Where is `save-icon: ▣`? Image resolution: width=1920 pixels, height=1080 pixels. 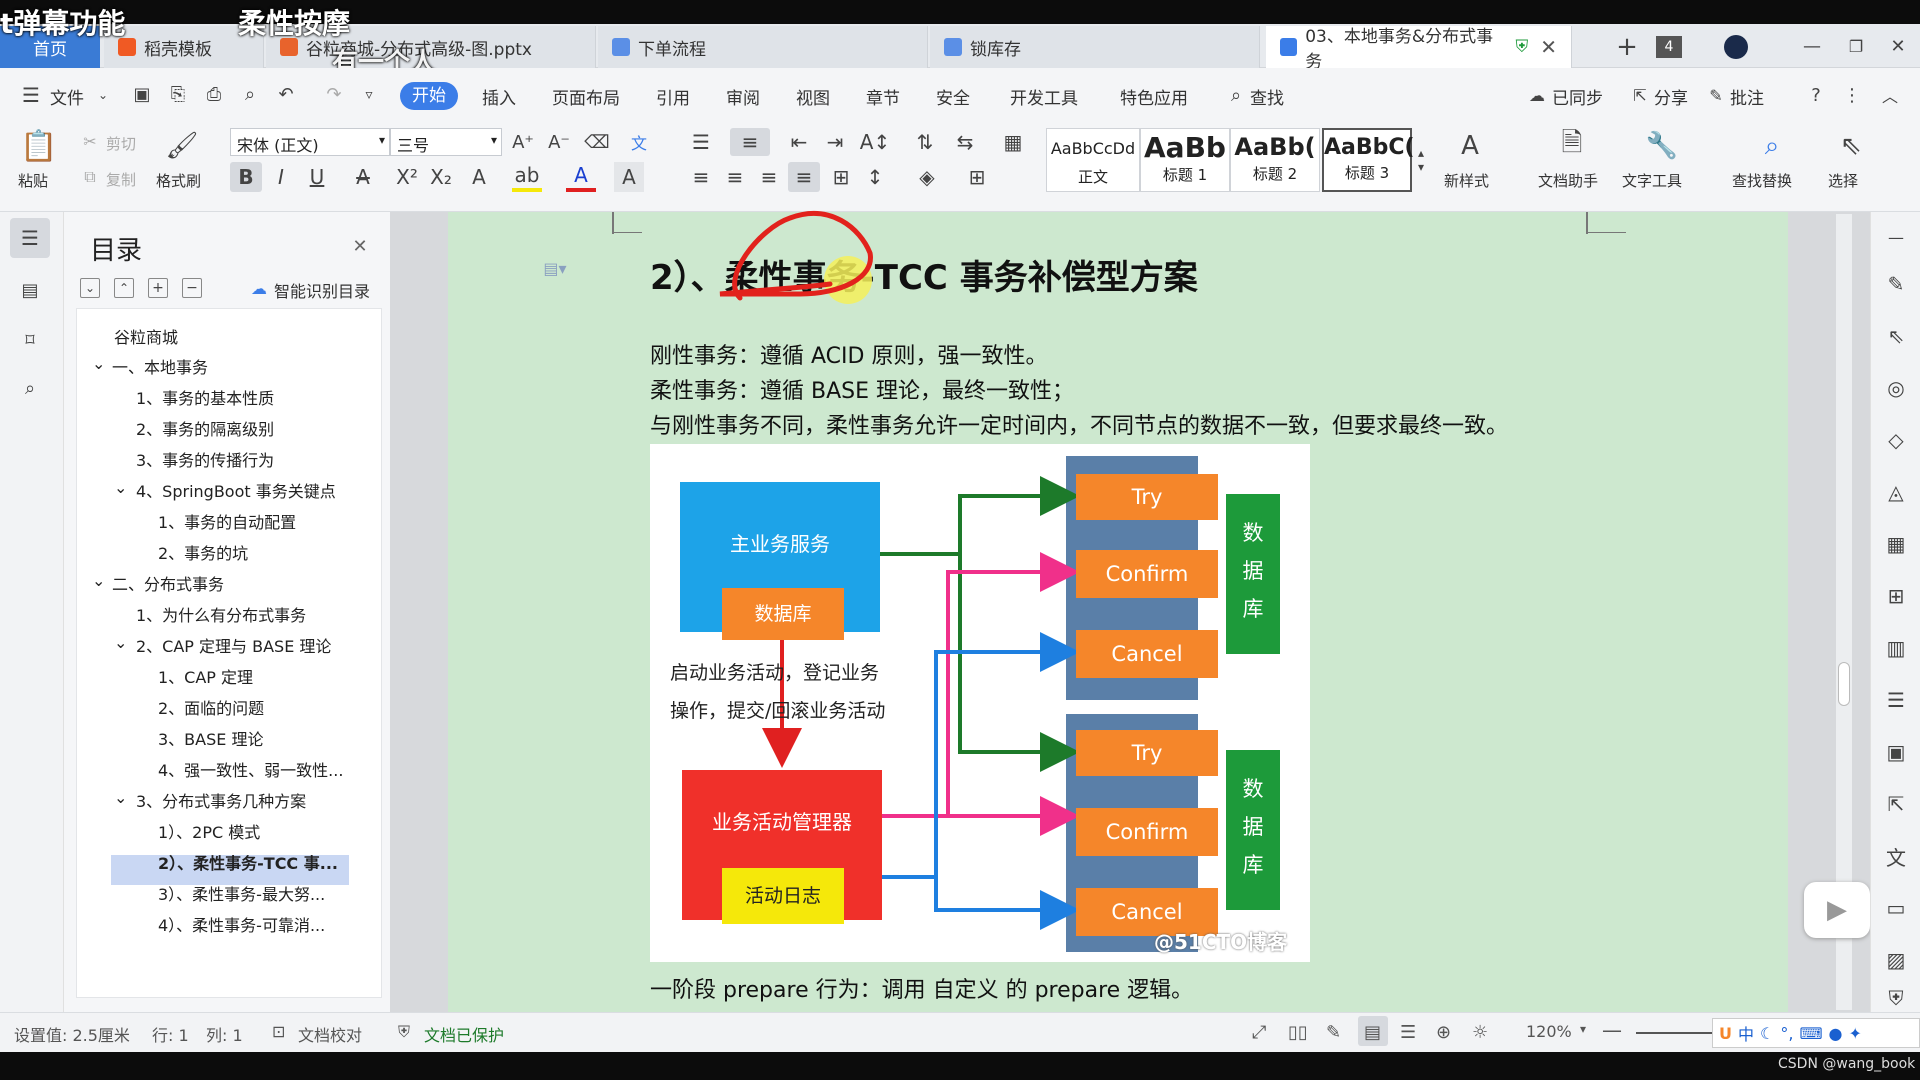 save-icon: ▣ is located at coordinates (142, 94).